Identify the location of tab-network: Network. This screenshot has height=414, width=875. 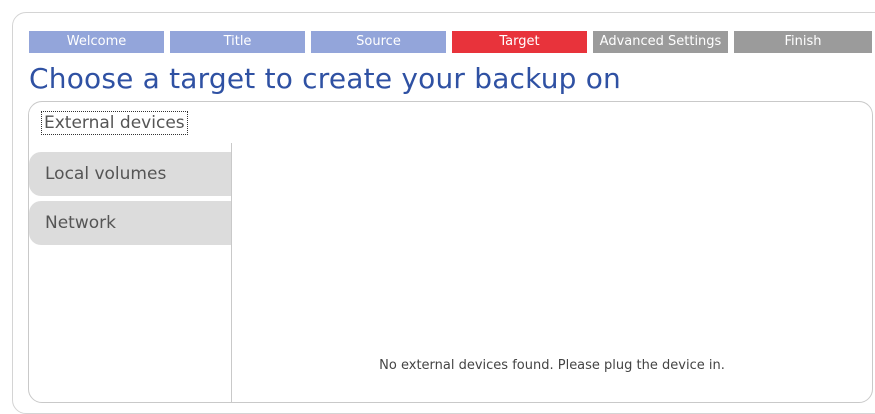
(130, 223).